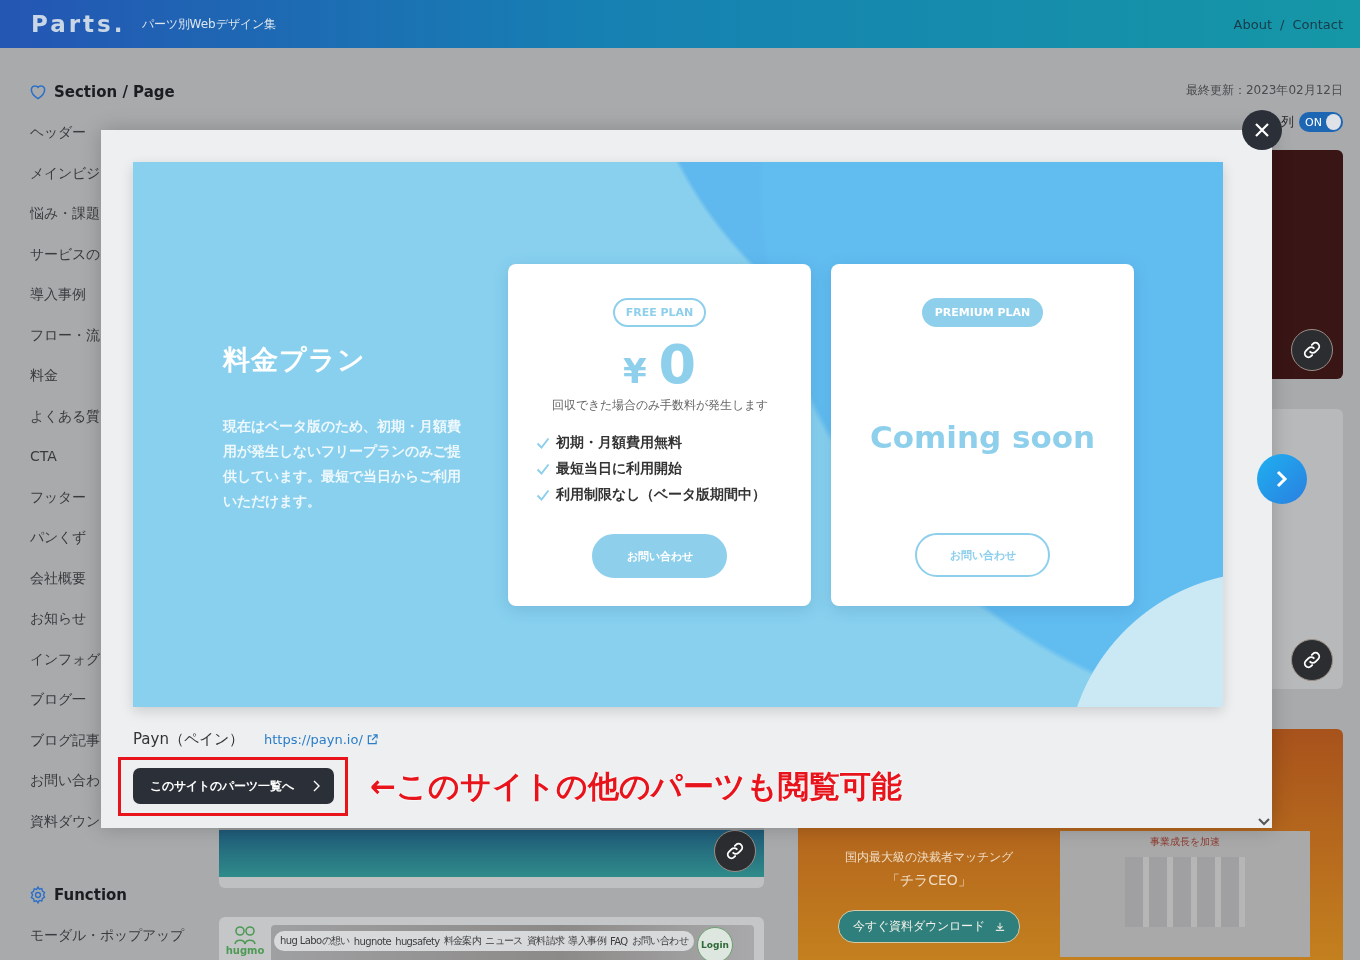 The height and width of the screenshot is (960, 1360). I want to click on site-thumbnail-card: hugmo hug Laboの想い hugnote hugsafety 料金案内 ニュース 資料請求 導入事例 FAQ お問い合わせ Login, so click(491, 938).